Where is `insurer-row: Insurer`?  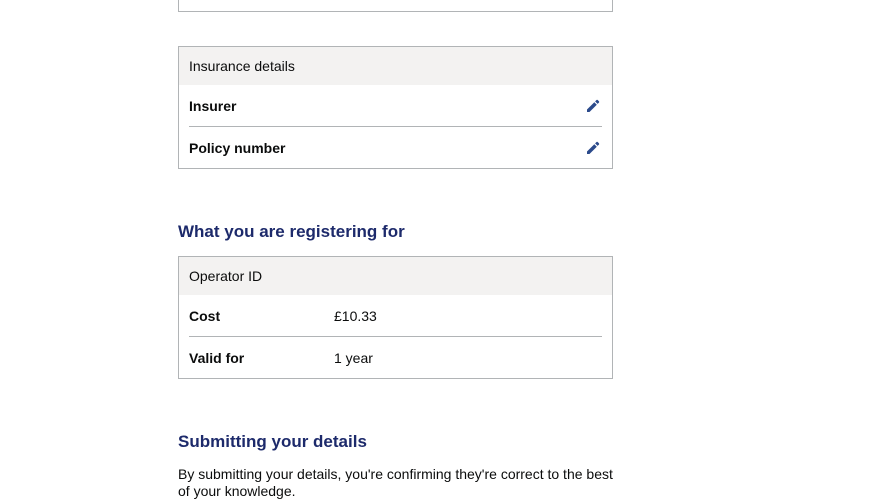 insurer-row: Insurer is located at coordinates (395, 106).